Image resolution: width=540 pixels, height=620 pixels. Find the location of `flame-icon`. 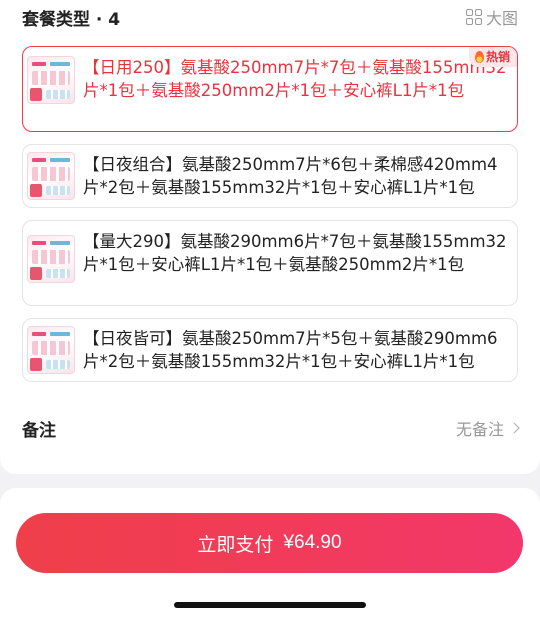

flame-icon is located at coordinates (479, 56).